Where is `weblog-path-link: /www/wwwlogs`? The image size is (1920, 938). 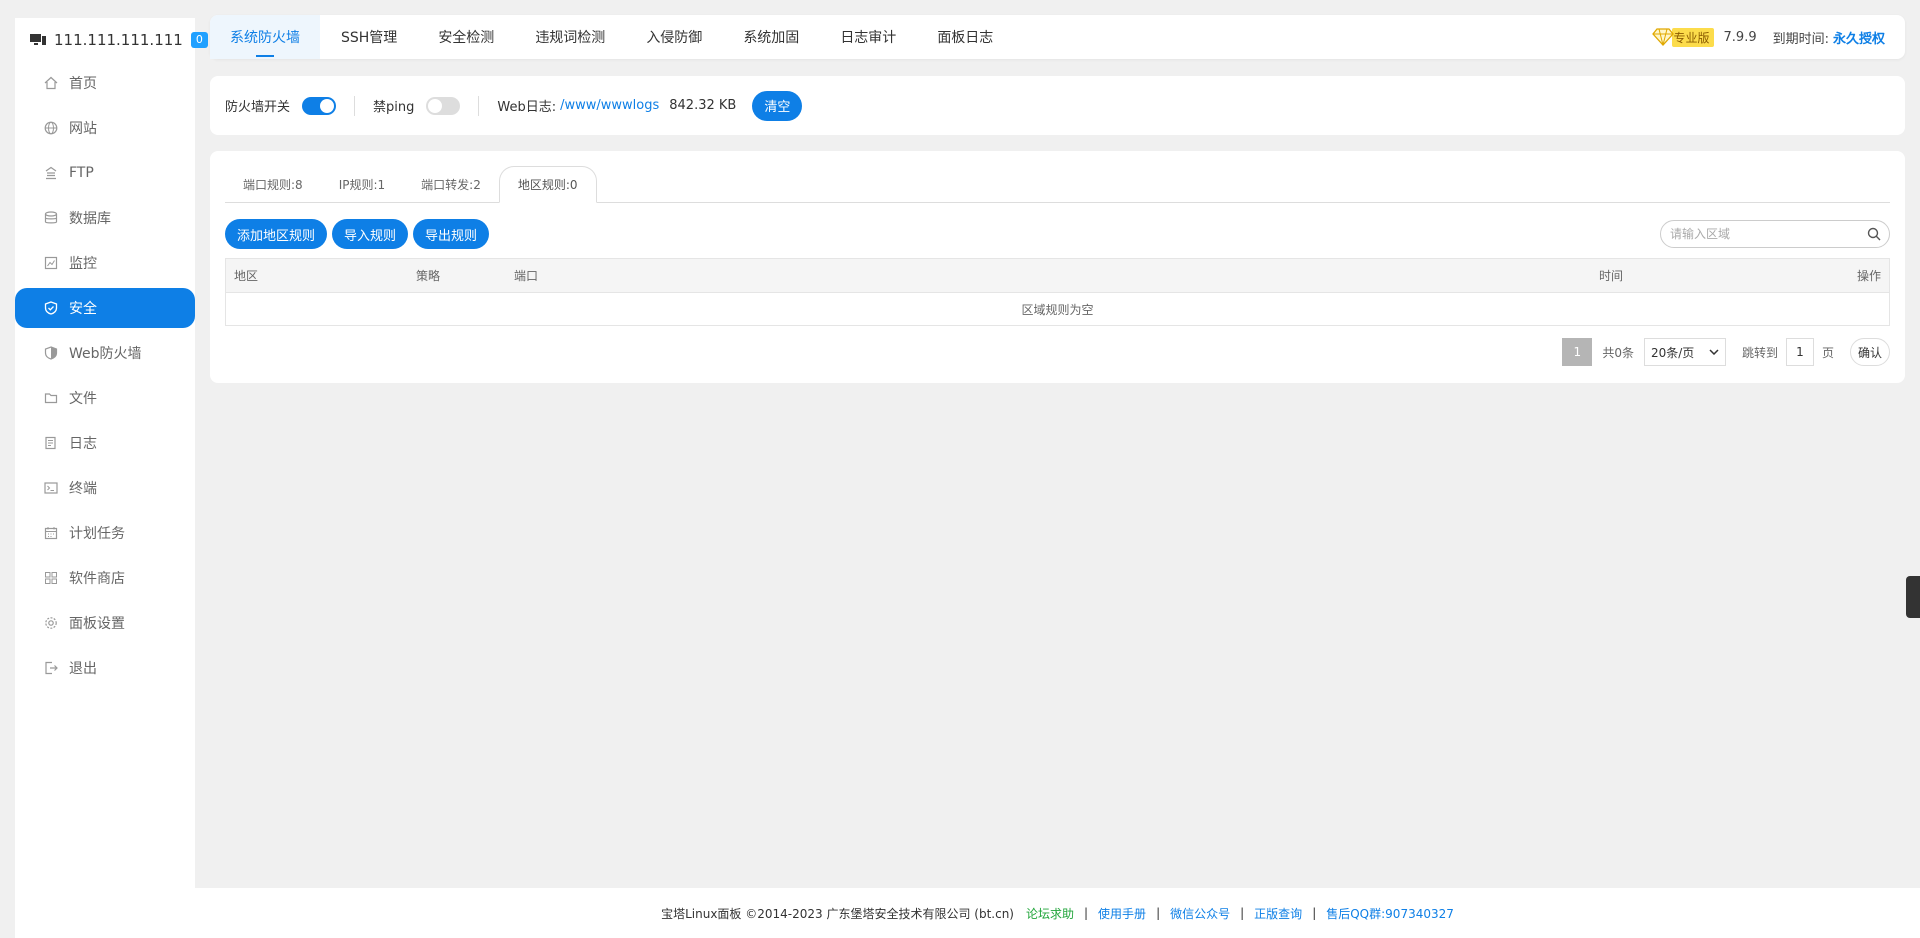
weblog-path-link: /www/wwwlogs is located at coordinates (609, 105).